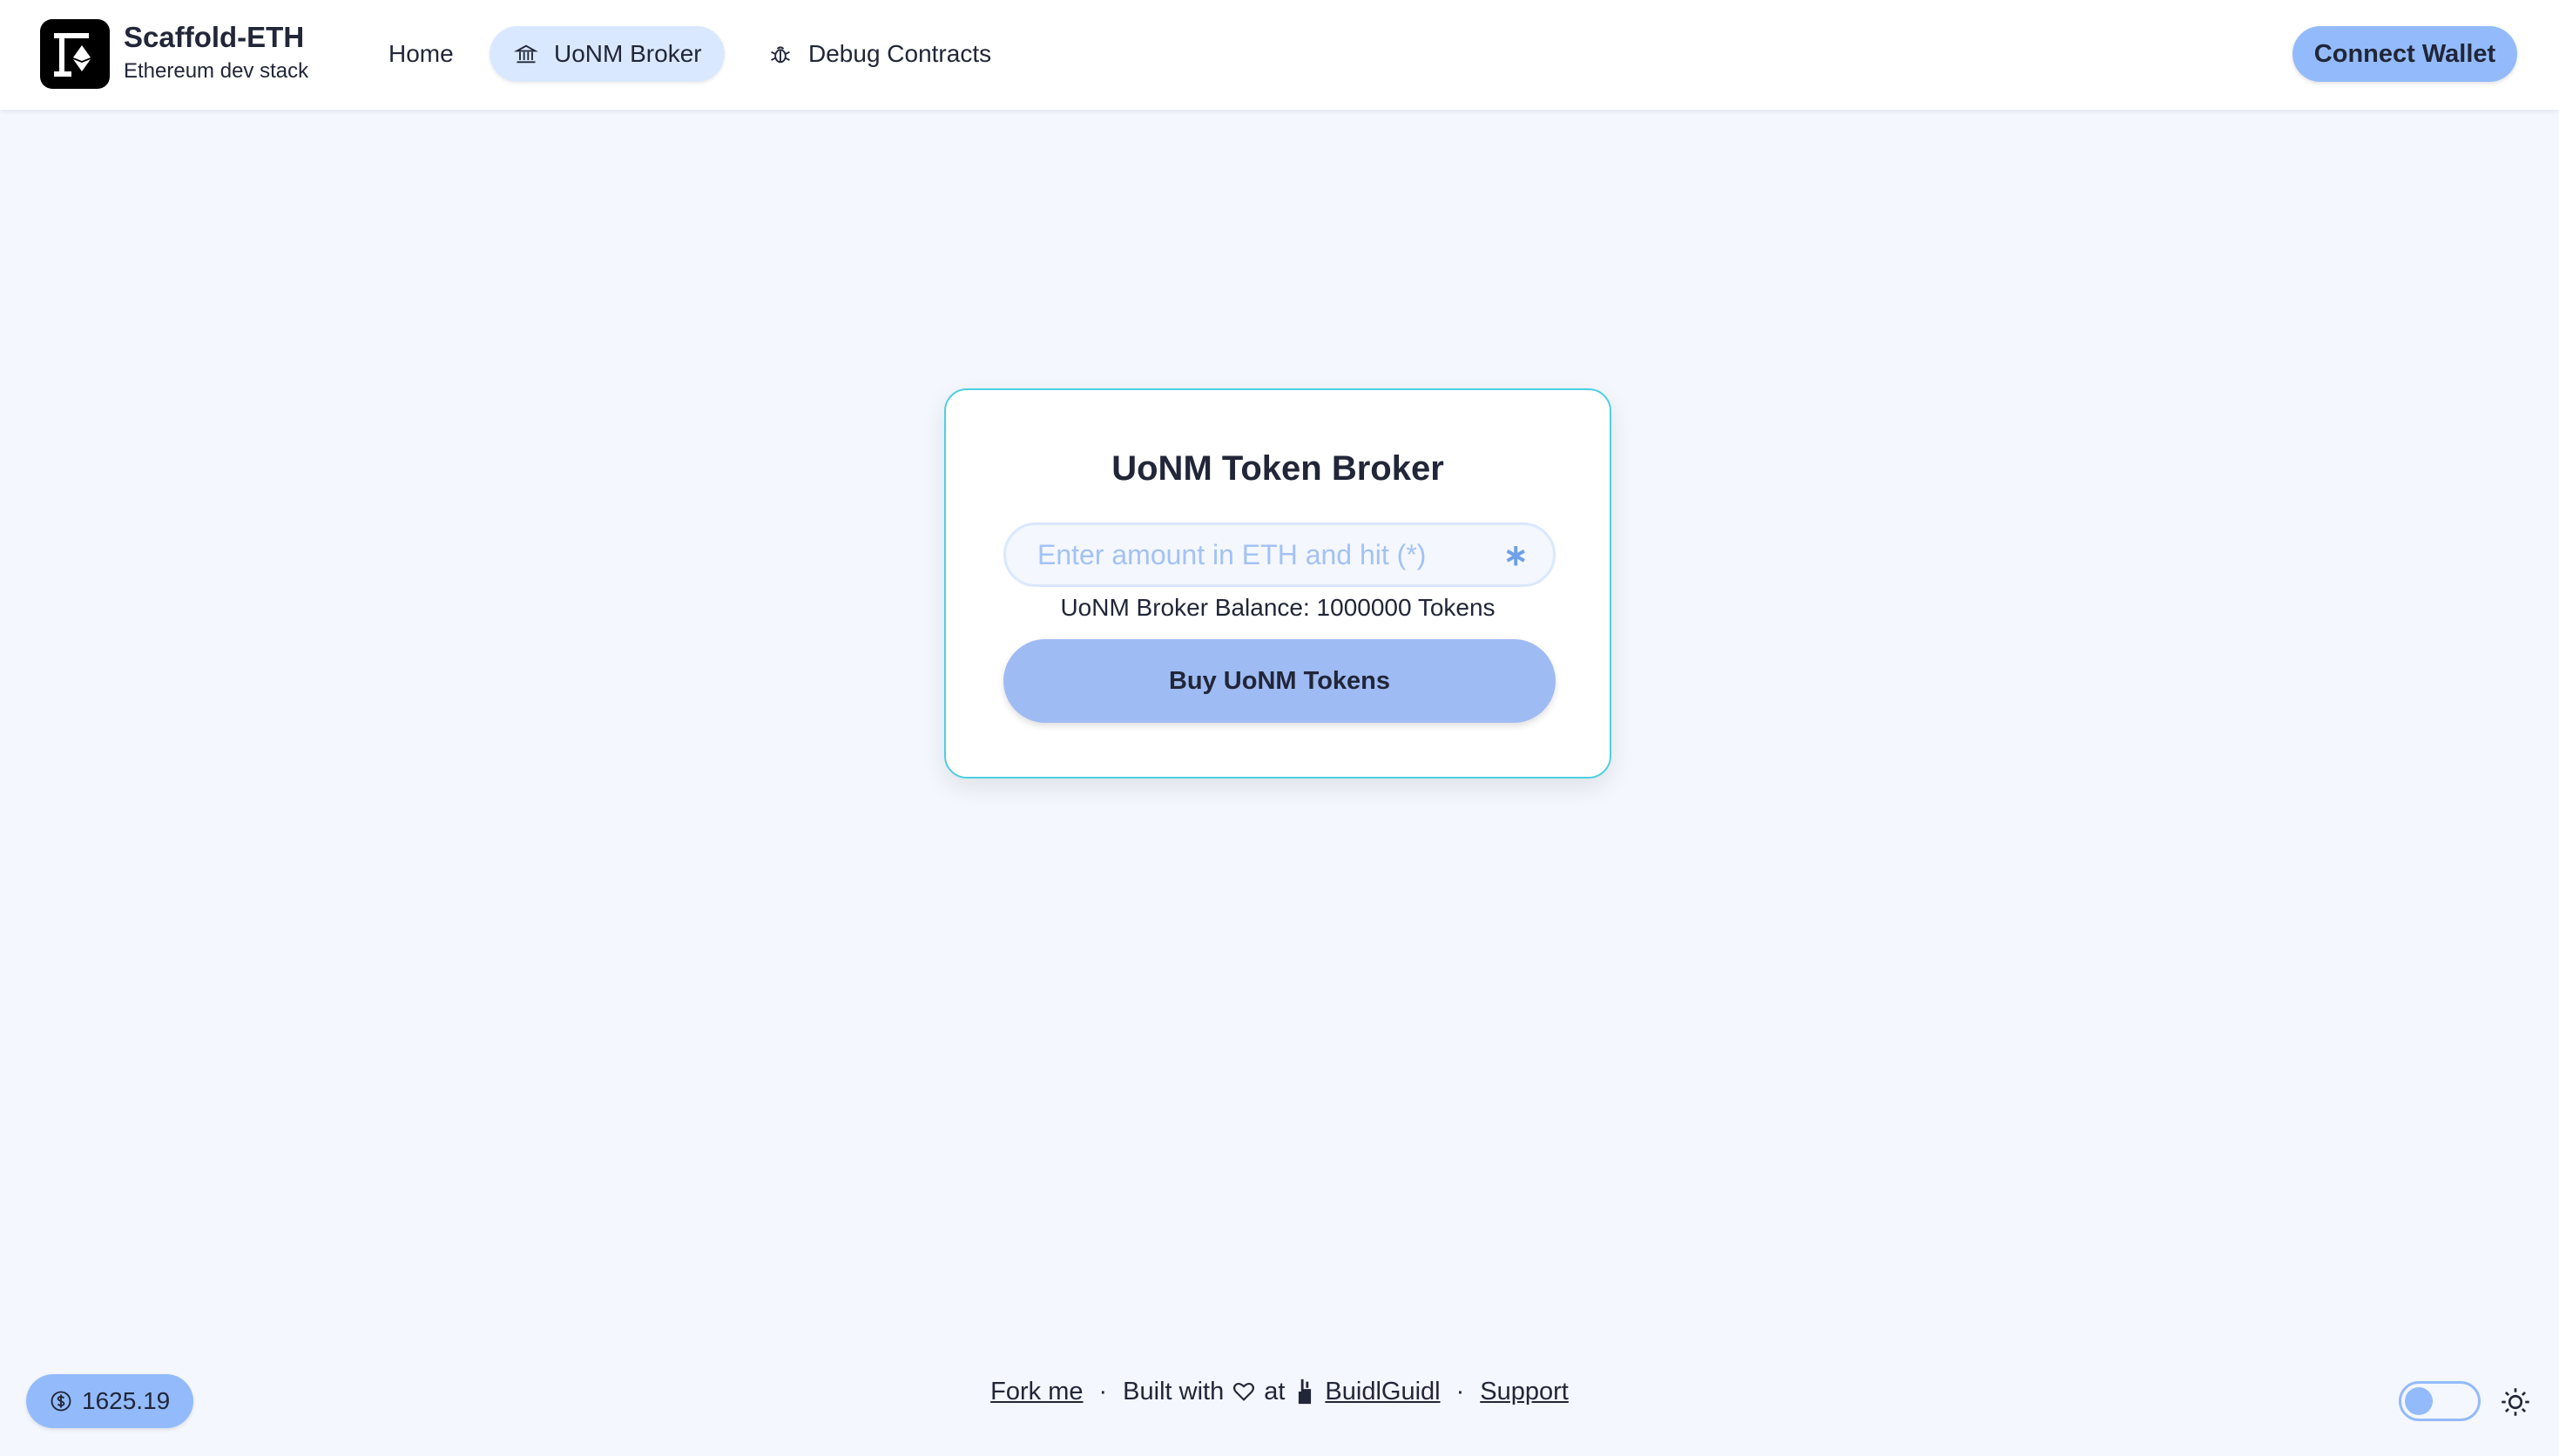  Describe the element at coordinates (628, 53) in the screenshot. I see `nav-uonm-broker-label: UoNM Broker` at that location.